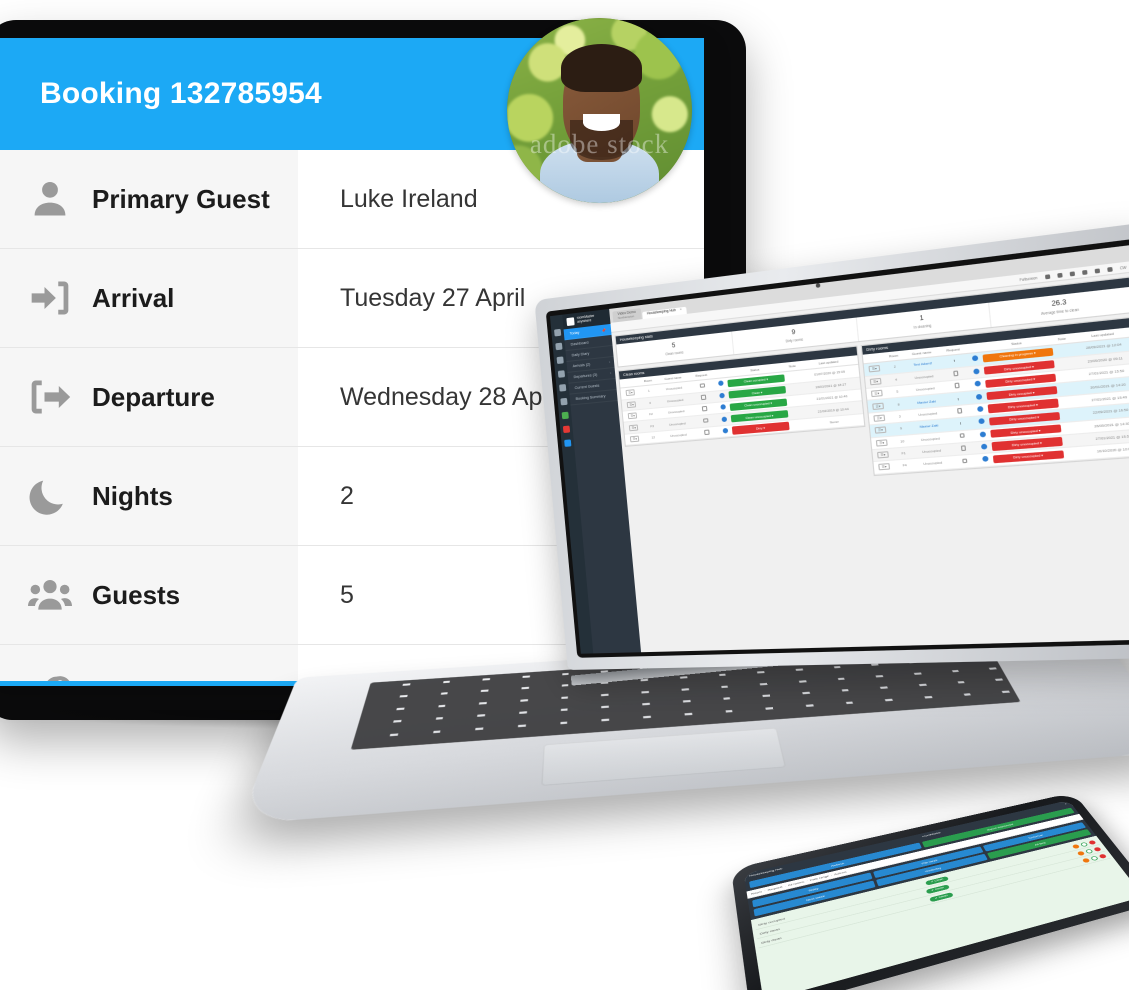  I want to click on booking-row-label-cell: Primary Guest, so click(149, 199).